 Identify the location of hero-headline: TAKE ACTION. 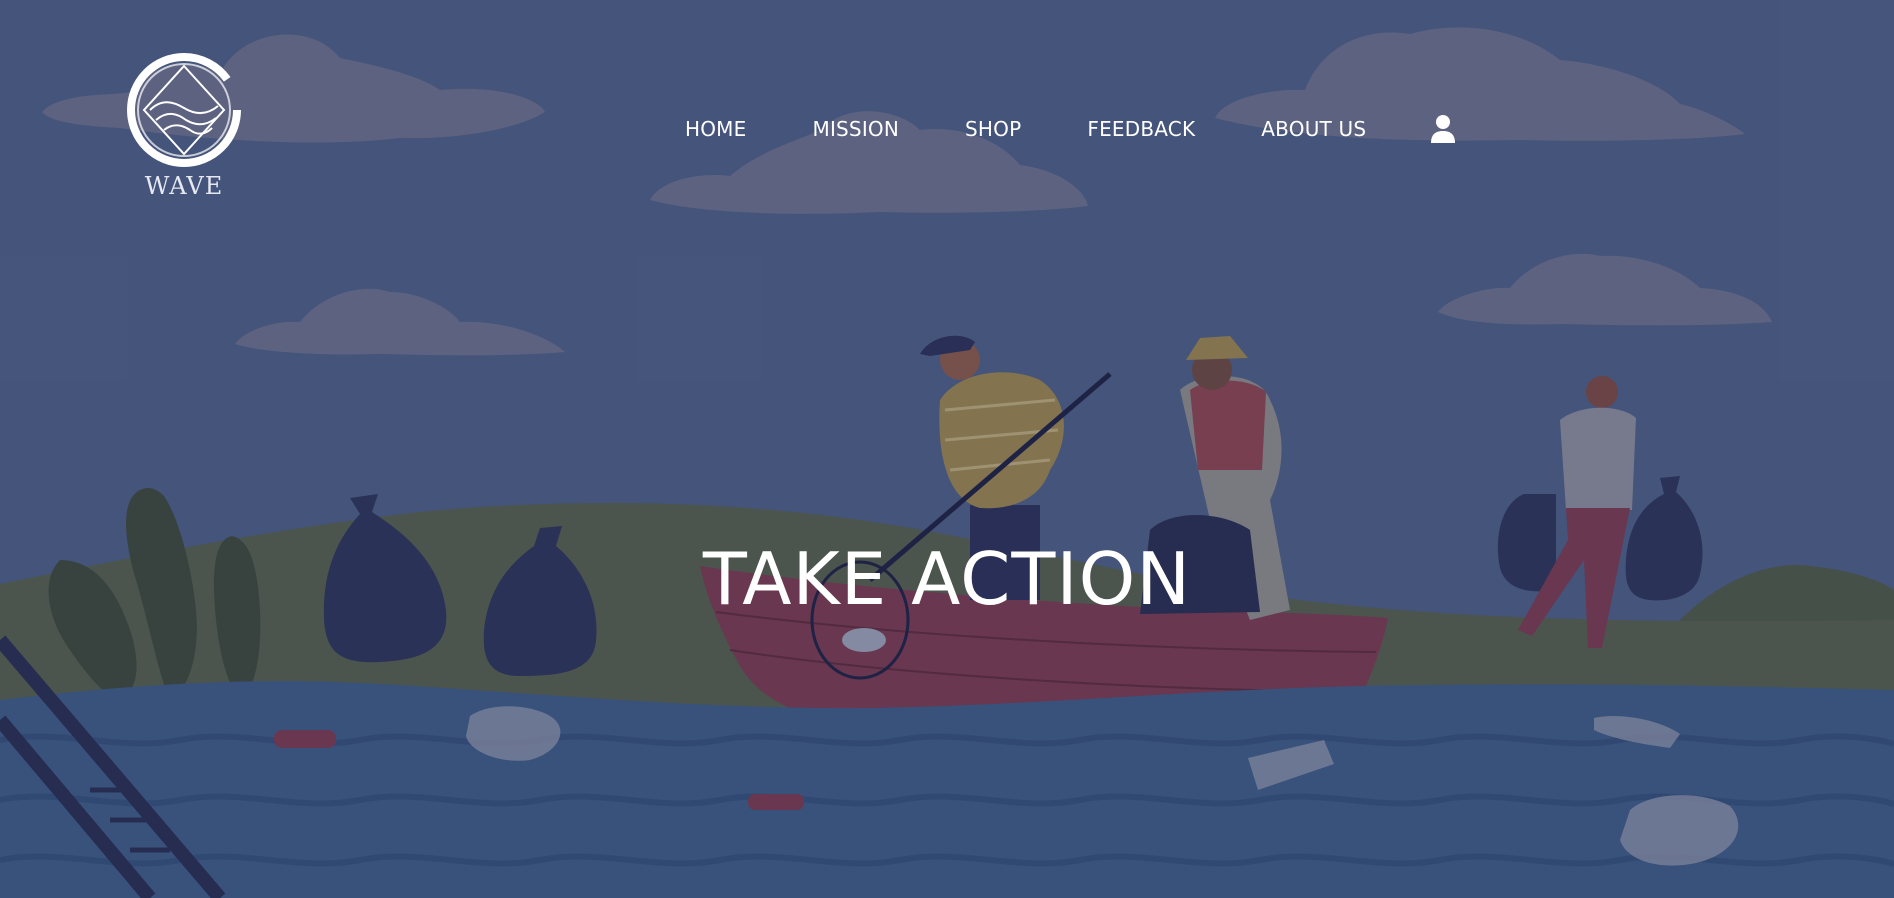
(947, 579).